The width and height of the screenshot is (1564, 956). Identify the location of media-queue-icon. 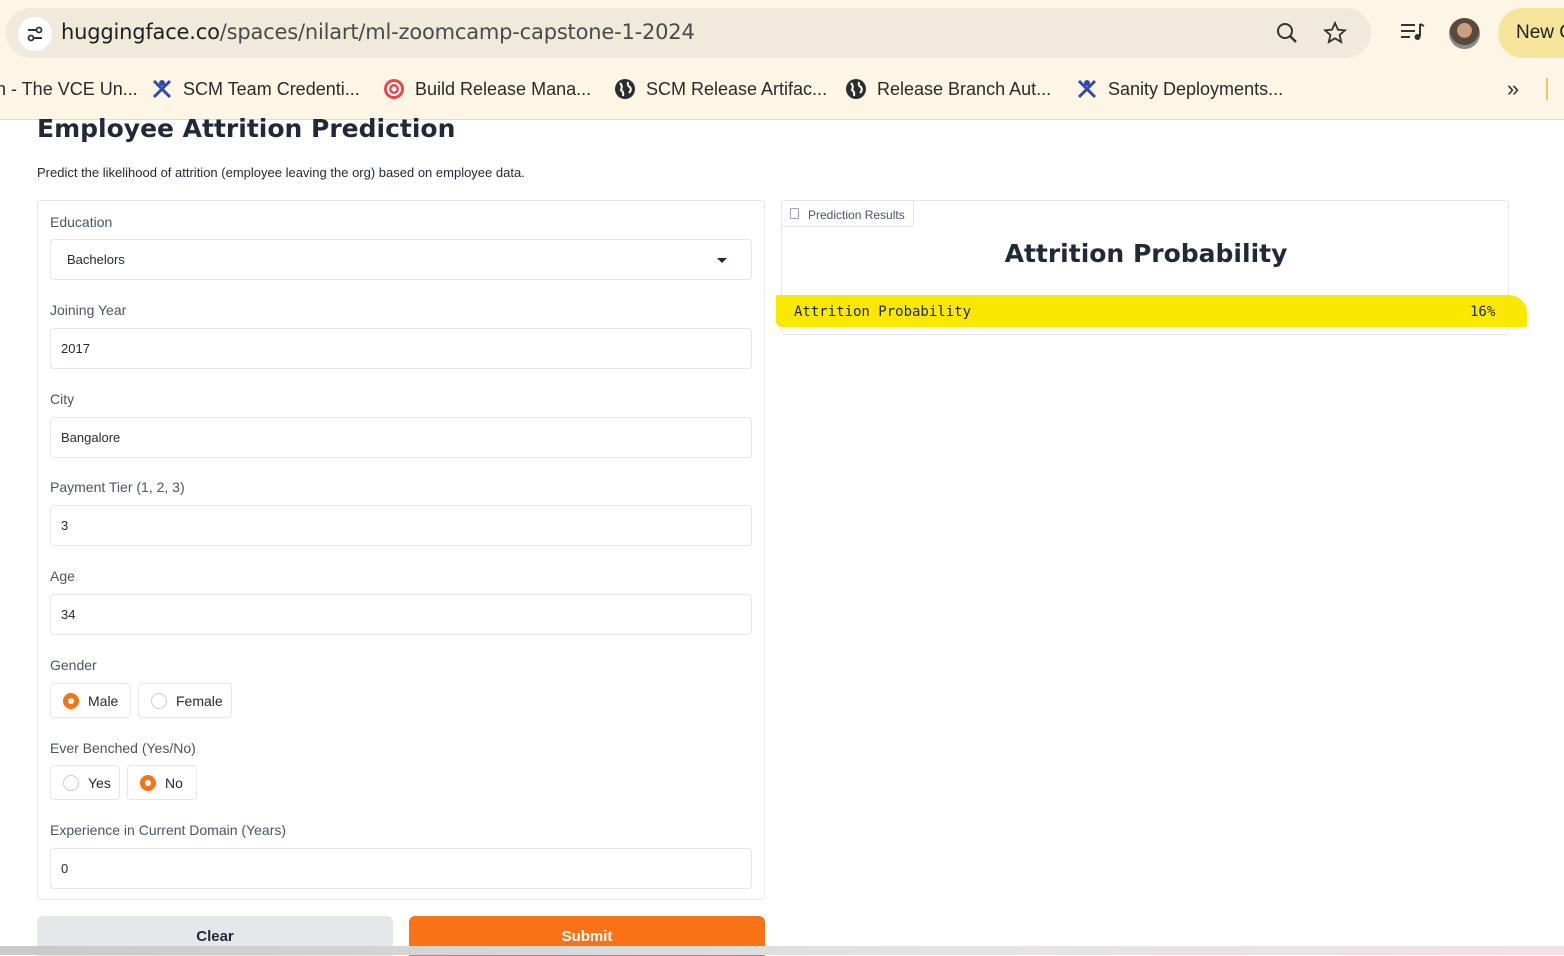
(1412, 32).